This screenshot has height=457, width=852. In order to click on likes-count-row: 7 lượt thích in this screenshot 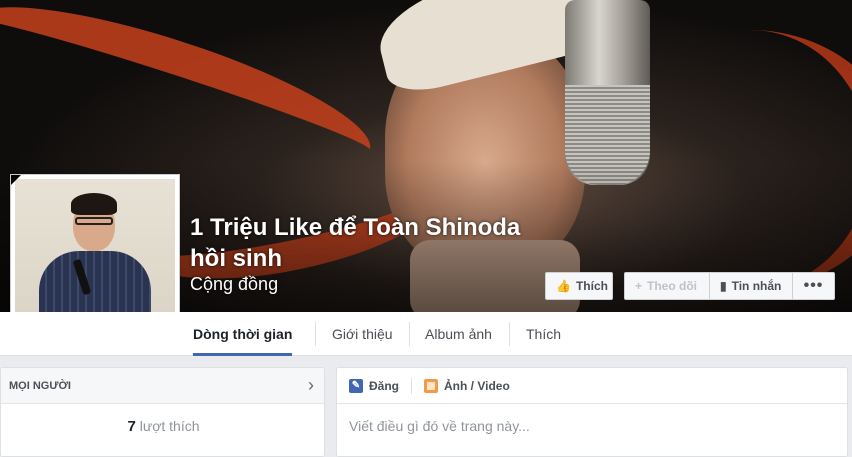, I will do `click(163, 426)`.